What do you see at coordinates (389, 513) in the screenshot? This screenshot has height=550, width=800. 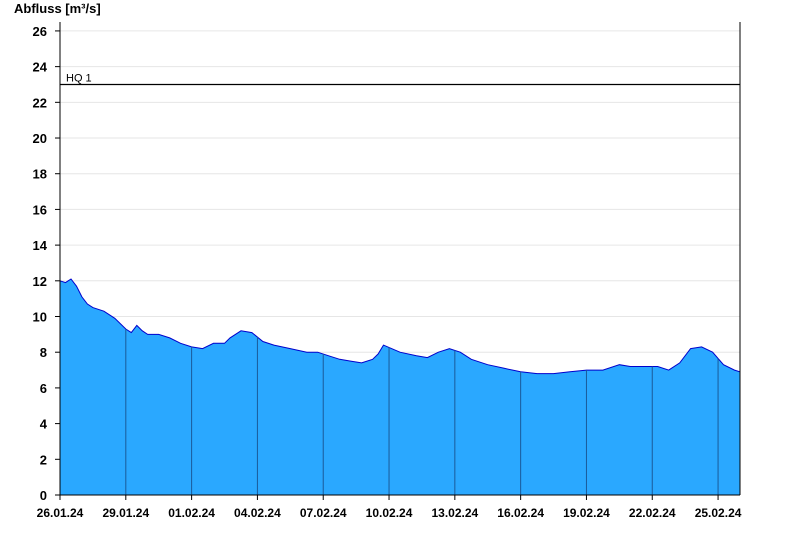 I see `x-tick-label: 10.02.24` at bounding box center [389, 513].